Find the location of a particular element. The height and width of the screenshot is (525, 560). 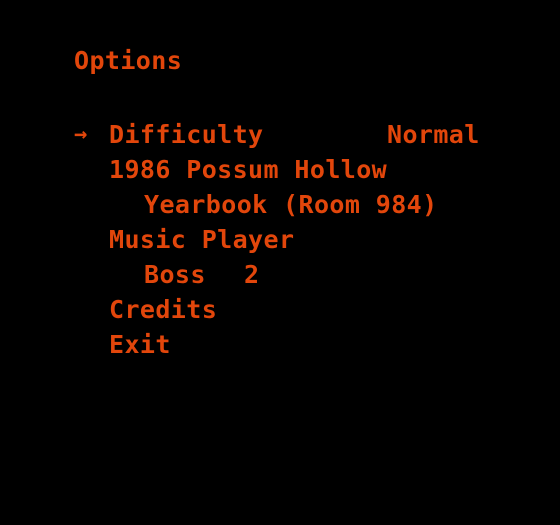

menu-item-1986-possum-hollow: 1986 Possum Hollow is located at coordinates (280, 169).